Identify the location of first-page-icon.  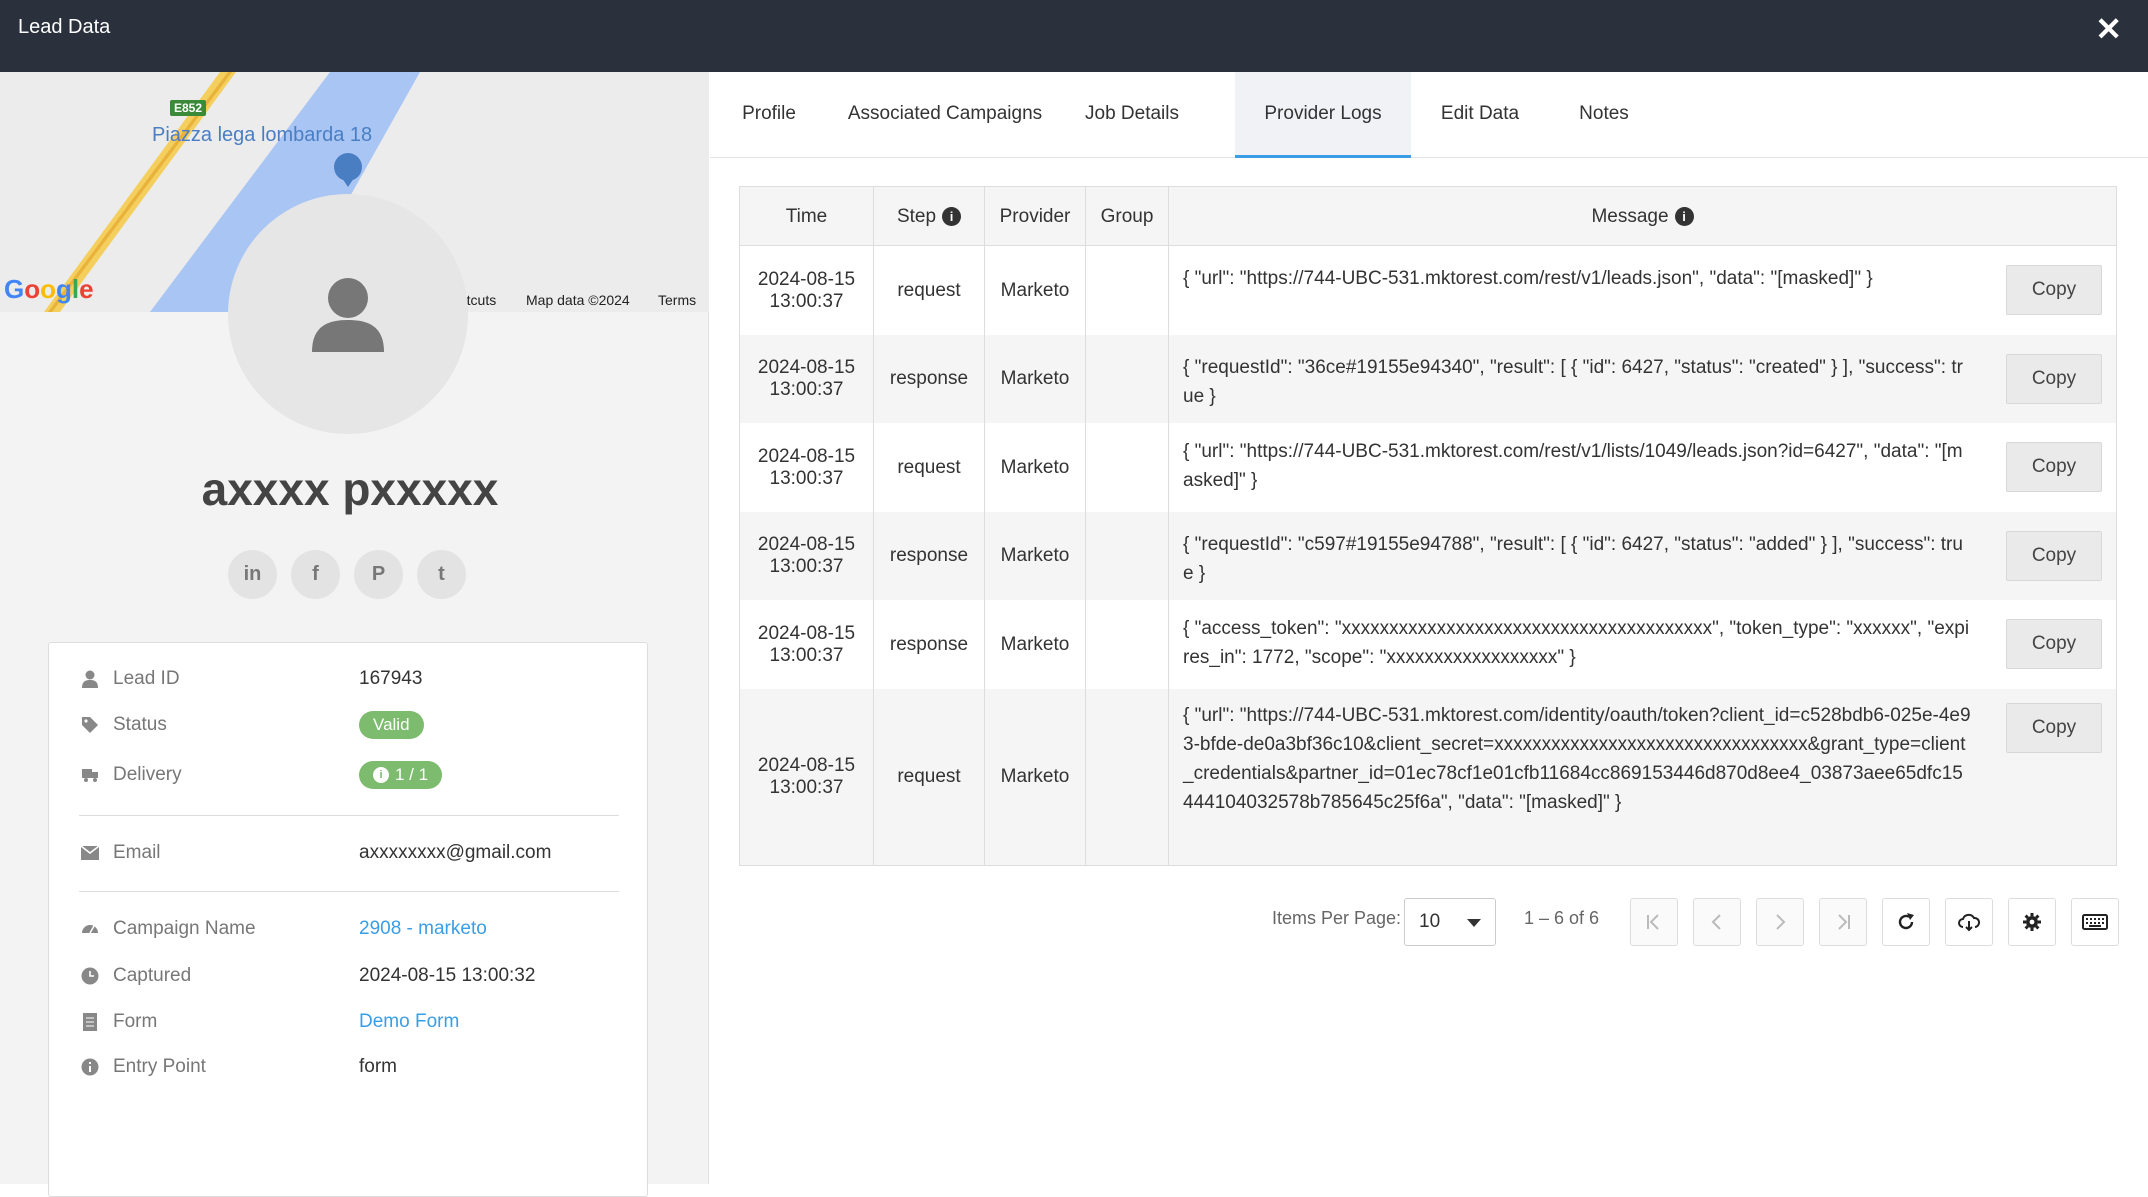
(1653, 922).